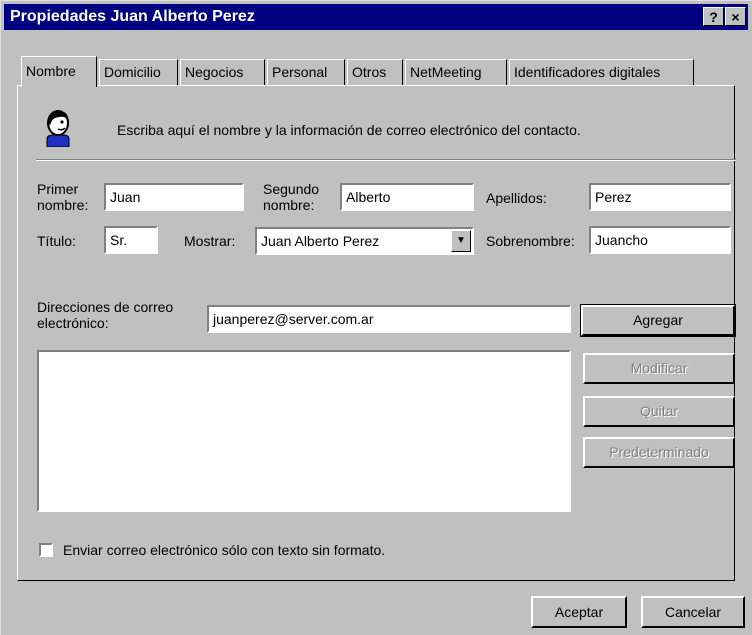  Describe the element at coordinates (693, 612) in the screenshot. I see `cancel-button: Cancelar` at that location.